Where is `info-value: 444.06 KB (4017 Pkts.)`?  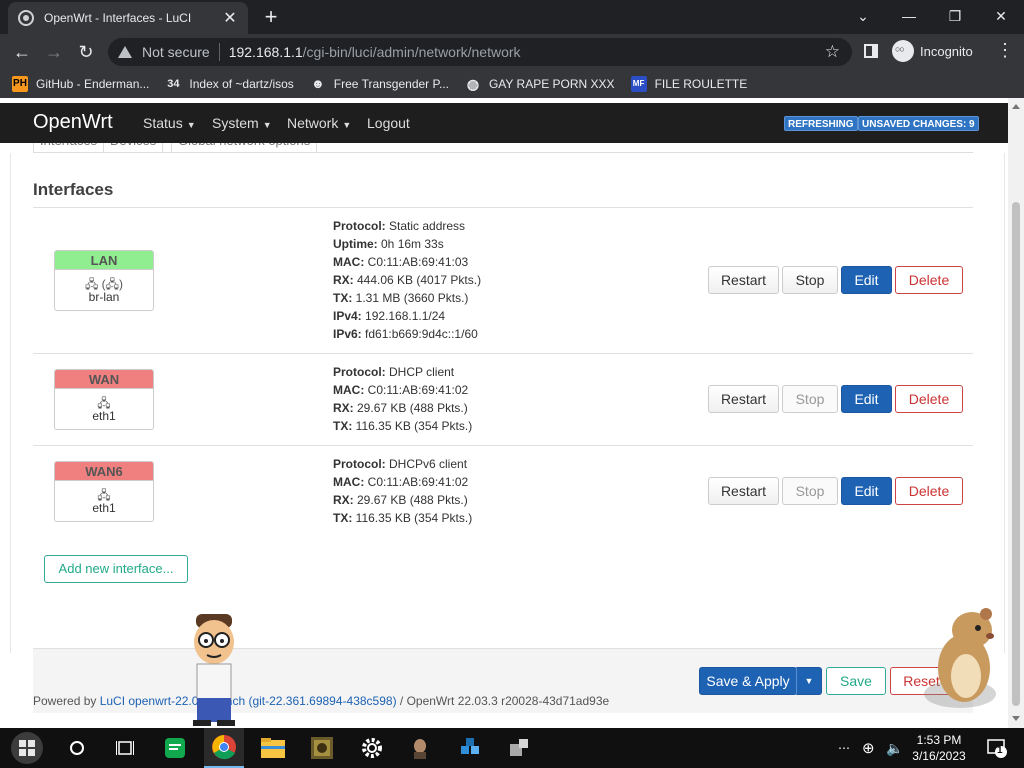 info-value: 444.06 KB (4017 Pkts.) is located at coordinates (417, 280).